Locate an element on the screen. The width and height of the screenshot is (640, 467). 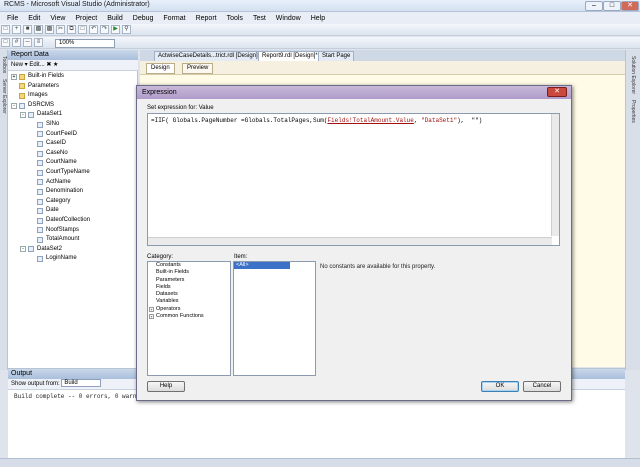
save-all-icon: ▩ is located at coordinates (49, 29).